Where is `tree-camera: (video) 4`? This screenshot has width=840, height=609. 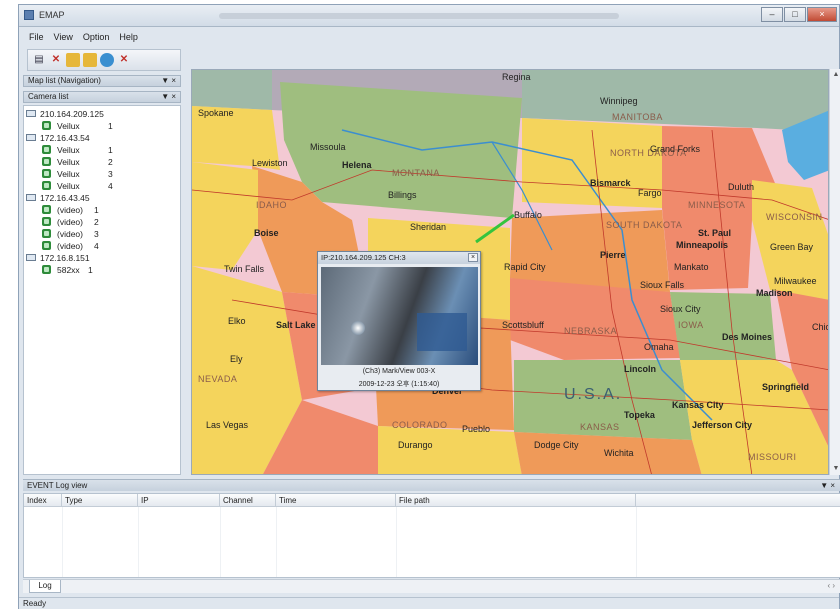 tree-camera: (video) 4 is located at coordinates (70, 246).